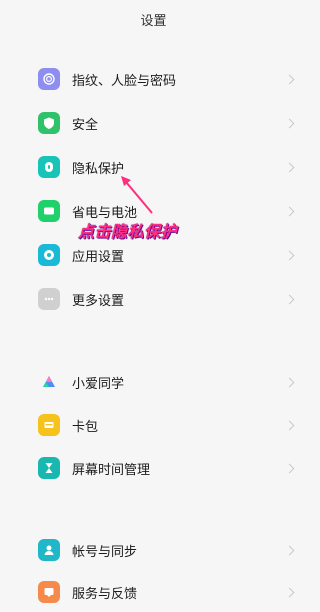 The height and width of the screenshot is (612, 320). What do you see at coordinates (49, 255) in the screenshot?
I see `gear-icon` at bounding box center [49, 255].